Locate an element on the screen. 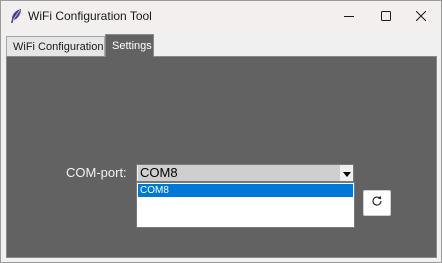 The image size is (442, 263). dropdown-arrow-button is located at coordinates (347, 173).